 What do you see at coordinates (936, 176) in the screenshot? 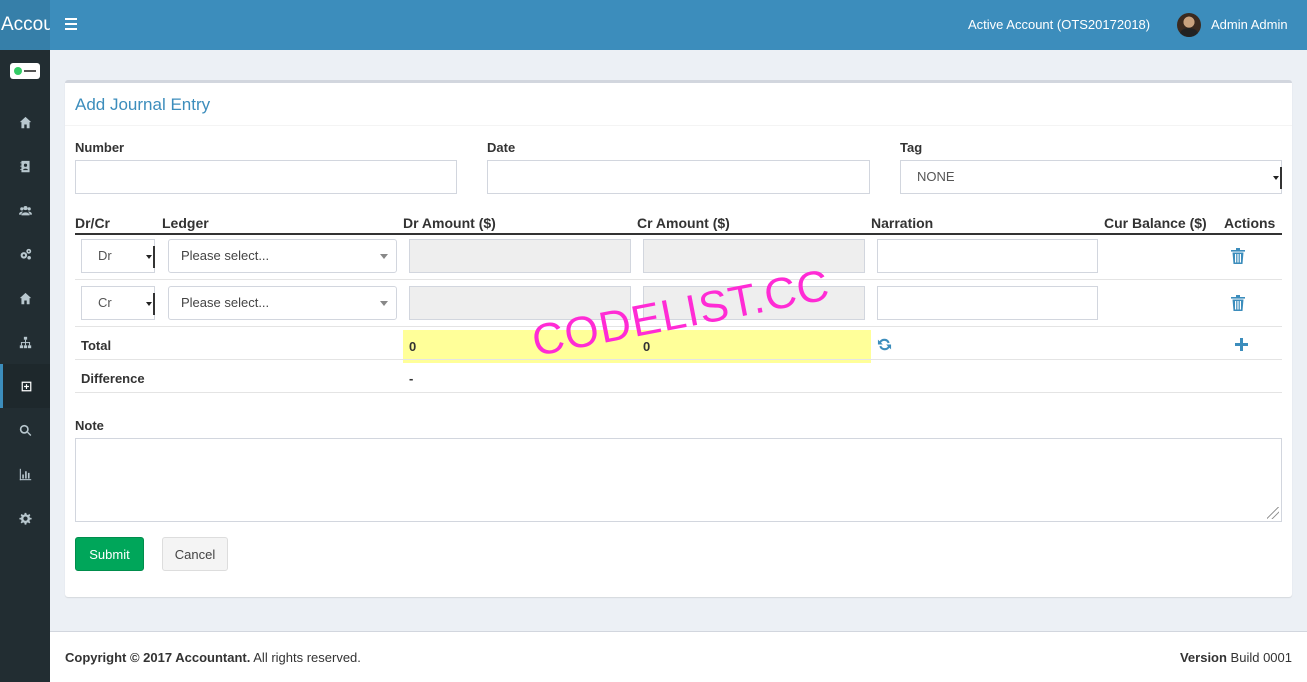
I see `tag-select-value: NONE` at bounding box center [936, 176].